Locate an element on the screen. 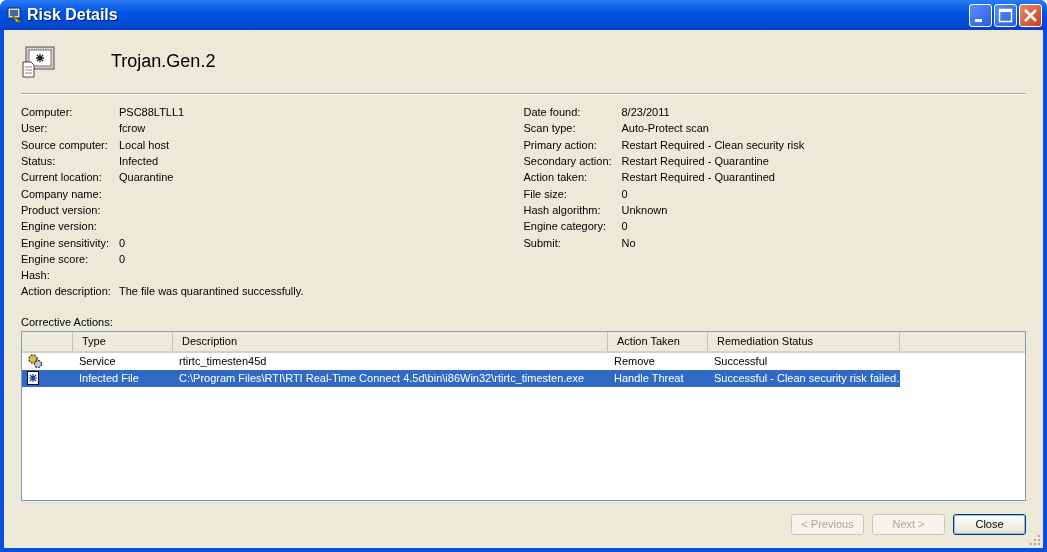  field-value: Auto-Protect scan is located at coordinates (665, 128).